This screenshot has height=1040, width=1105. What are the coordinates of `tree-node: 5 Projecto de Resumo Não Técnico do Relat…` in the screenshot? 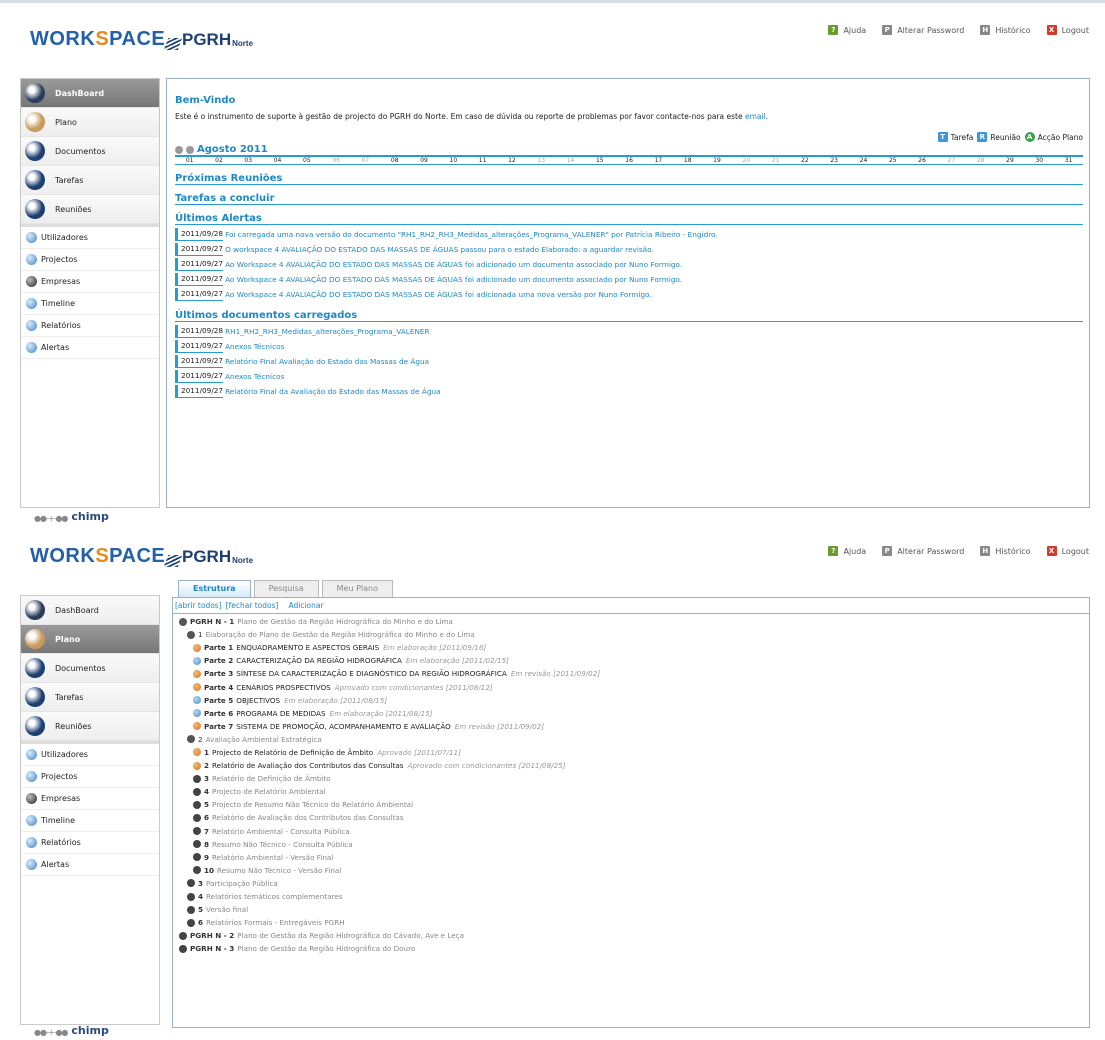 It's located at (631, 804).